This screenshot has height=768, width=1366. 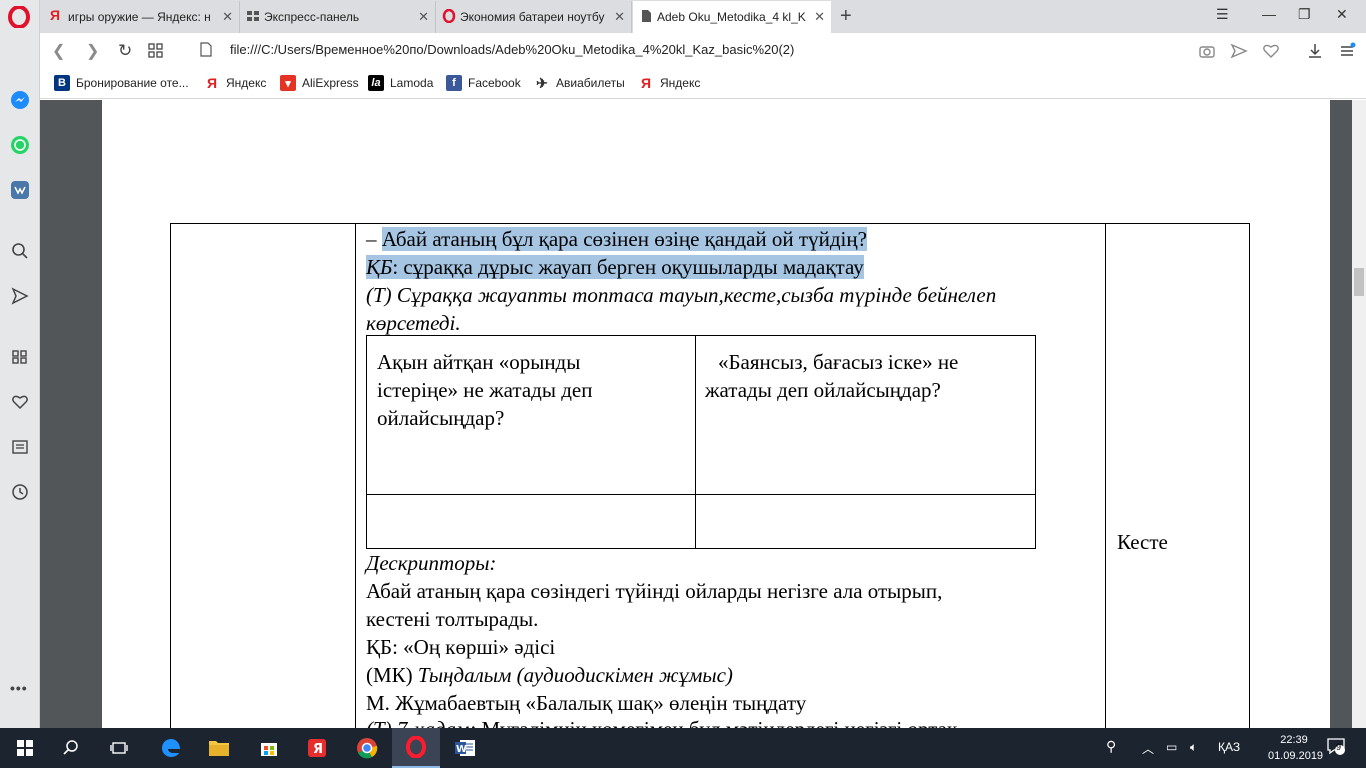 I want to click on plane-icon: ✈, so click(x=542, y=82).